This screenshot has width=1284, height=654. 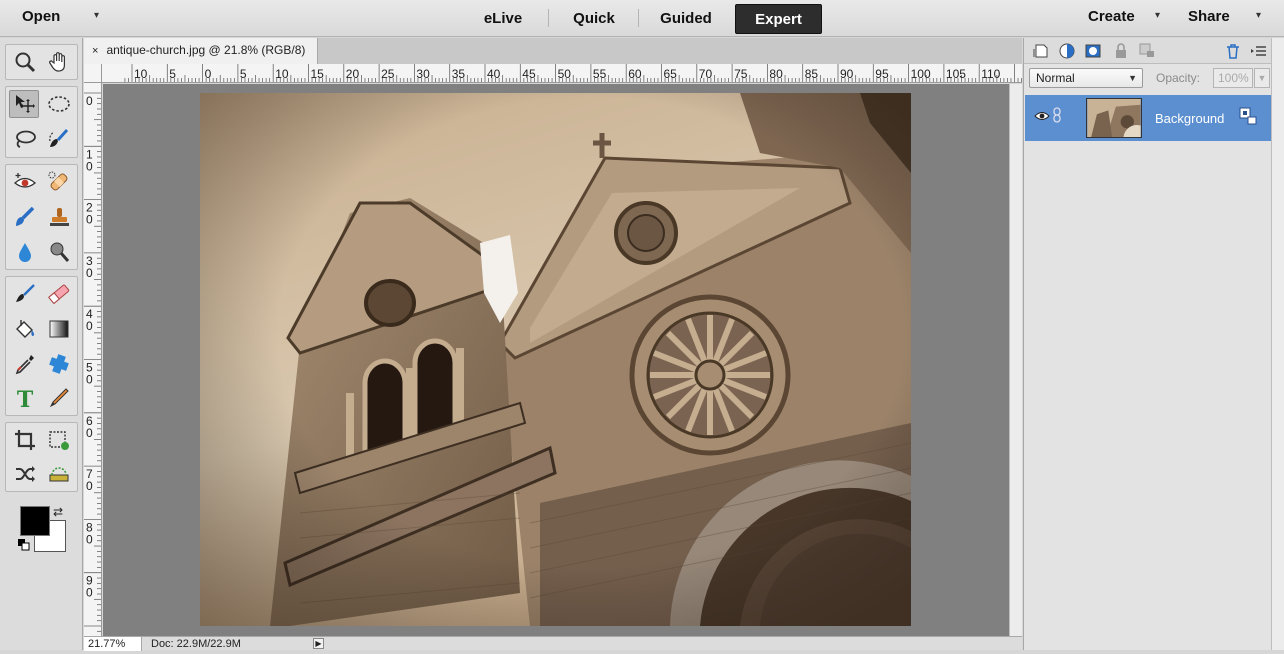 I want to click on ruler-label: 40, so click(x=494, y=74).